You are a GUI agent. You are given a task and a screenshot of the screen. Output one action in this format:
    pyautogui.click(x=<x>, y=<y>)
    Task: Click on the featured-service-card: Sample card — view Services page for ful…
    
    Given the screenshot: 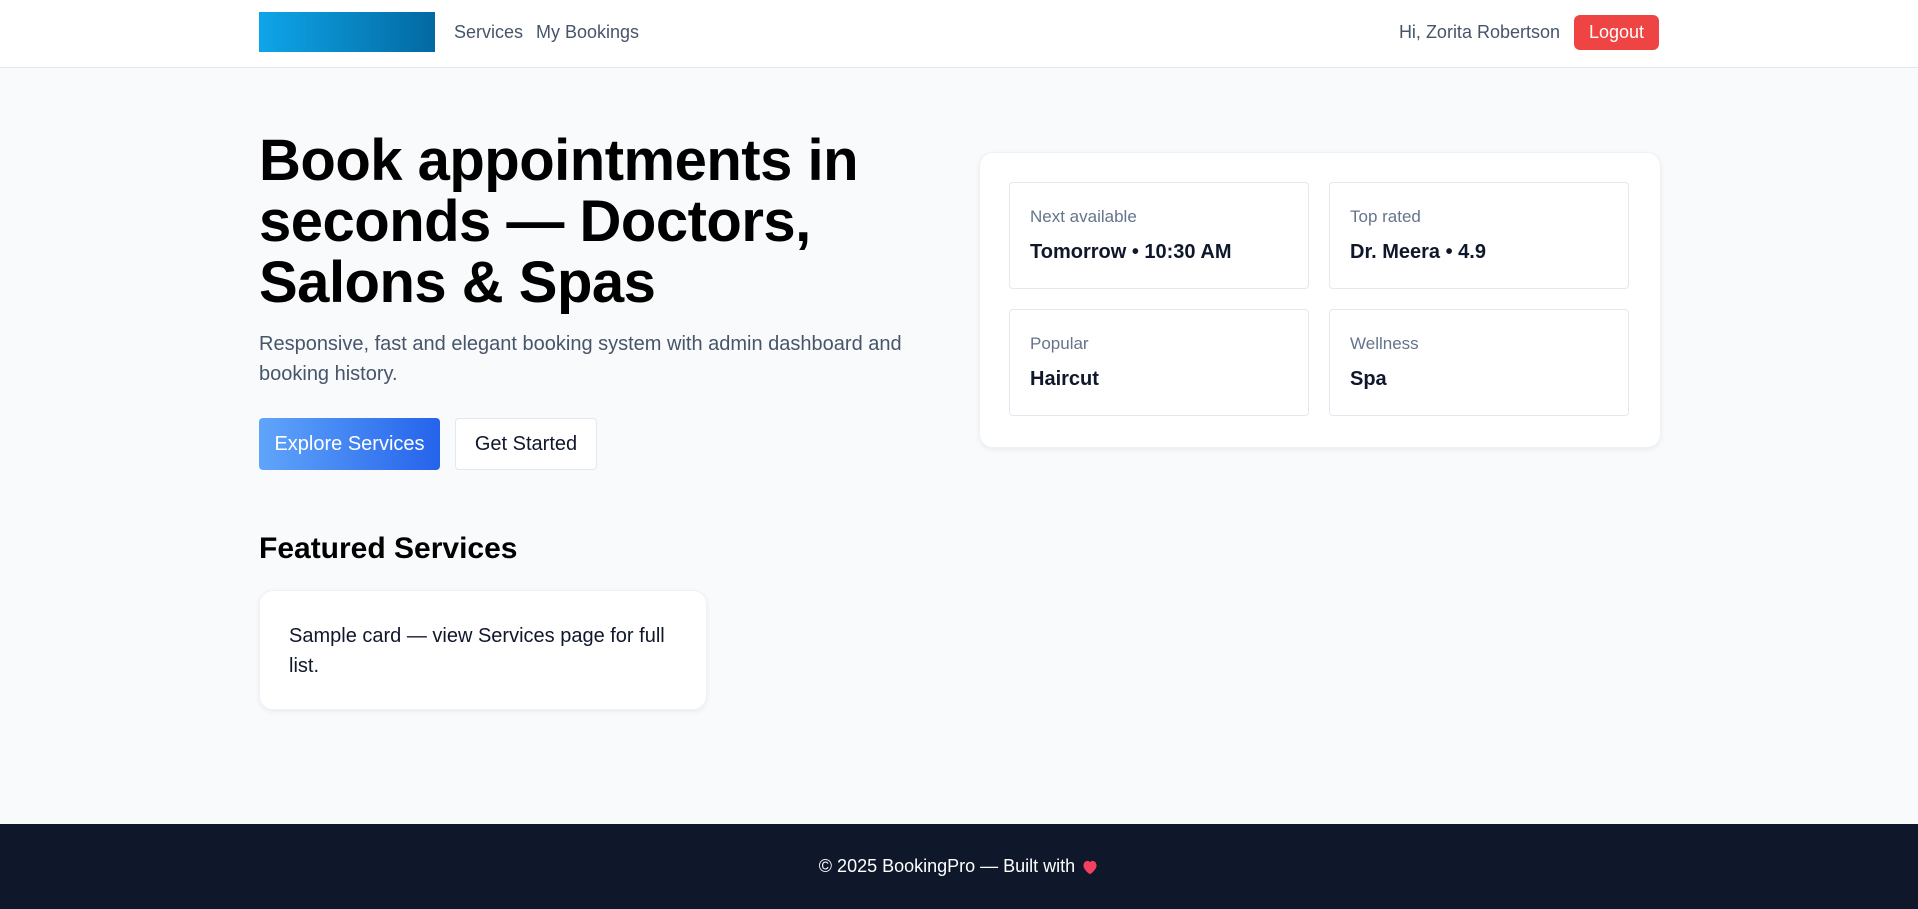 What is the action you would take?
    pyautogui.click(x=483, y=650)
    